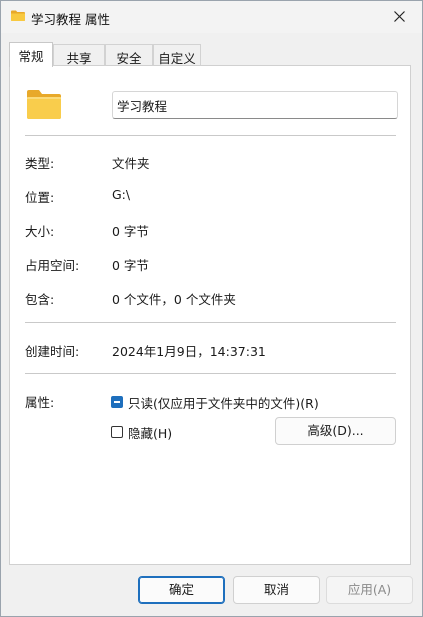 This screenshot has width=423, height=617. Describe the element at coordinates (79, 58) in the screenshot. I see `tab-sharing-label: 共享` at that location.